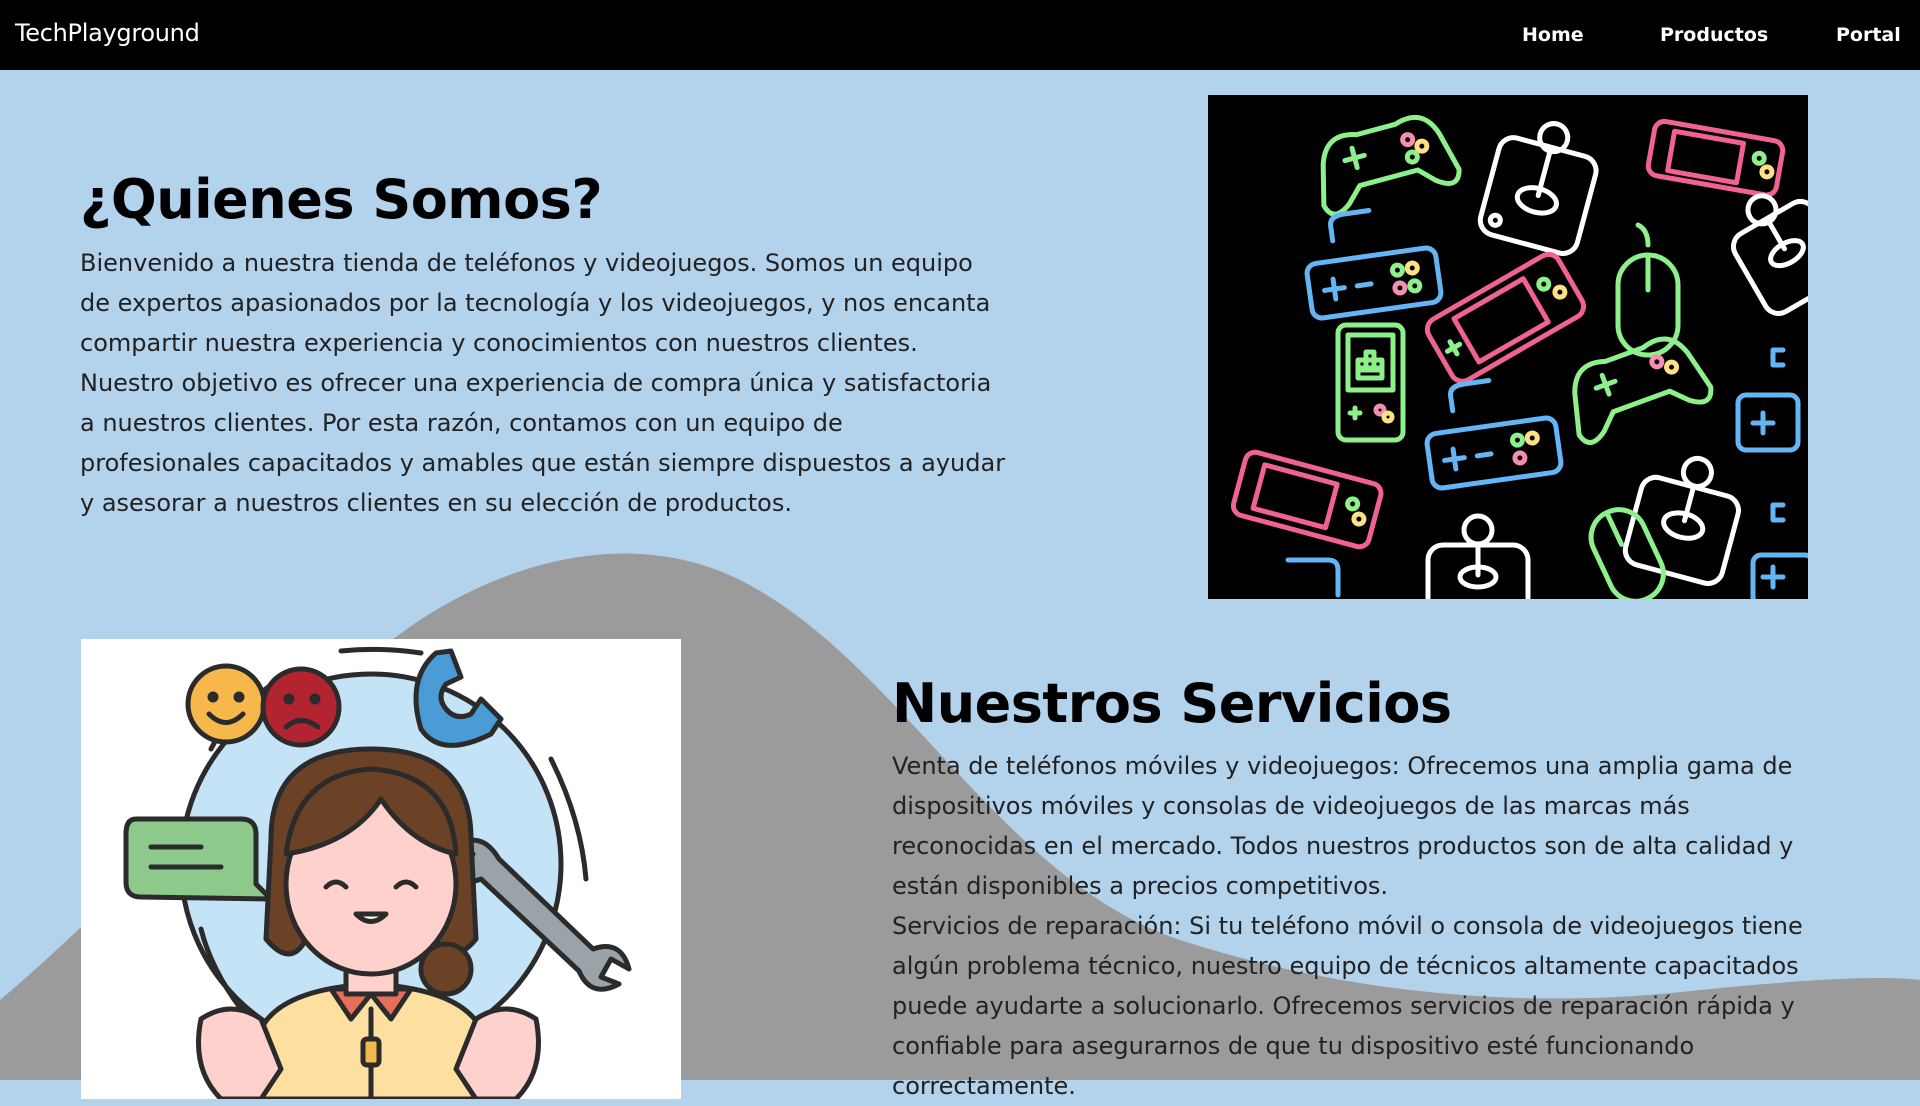  What do you see at coordinates (960, 35) in the screenshot?
I see `navbar: TechPlayground Home Productos Portal` at bounding box center [960, 35].